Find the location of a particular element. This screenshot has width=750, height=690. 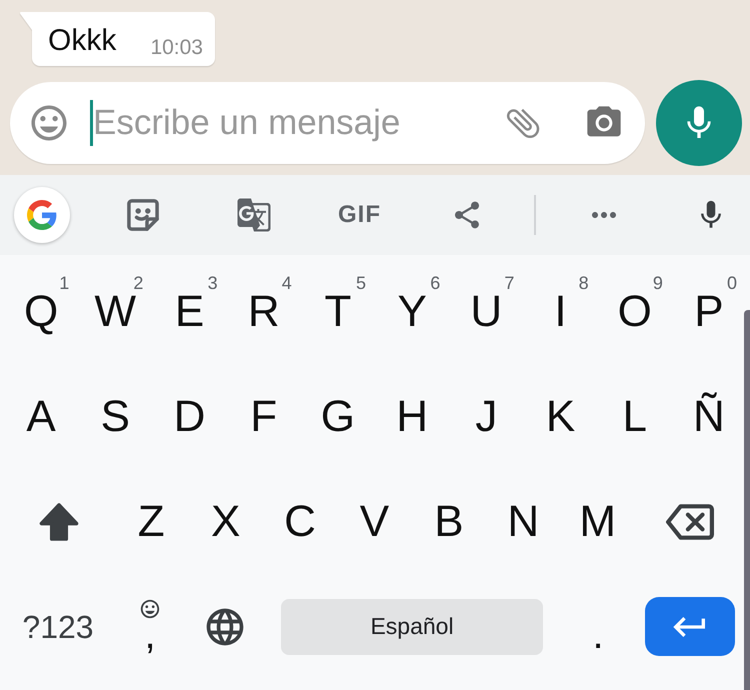

keyboard-key: X is located at coordinates (225, 521).